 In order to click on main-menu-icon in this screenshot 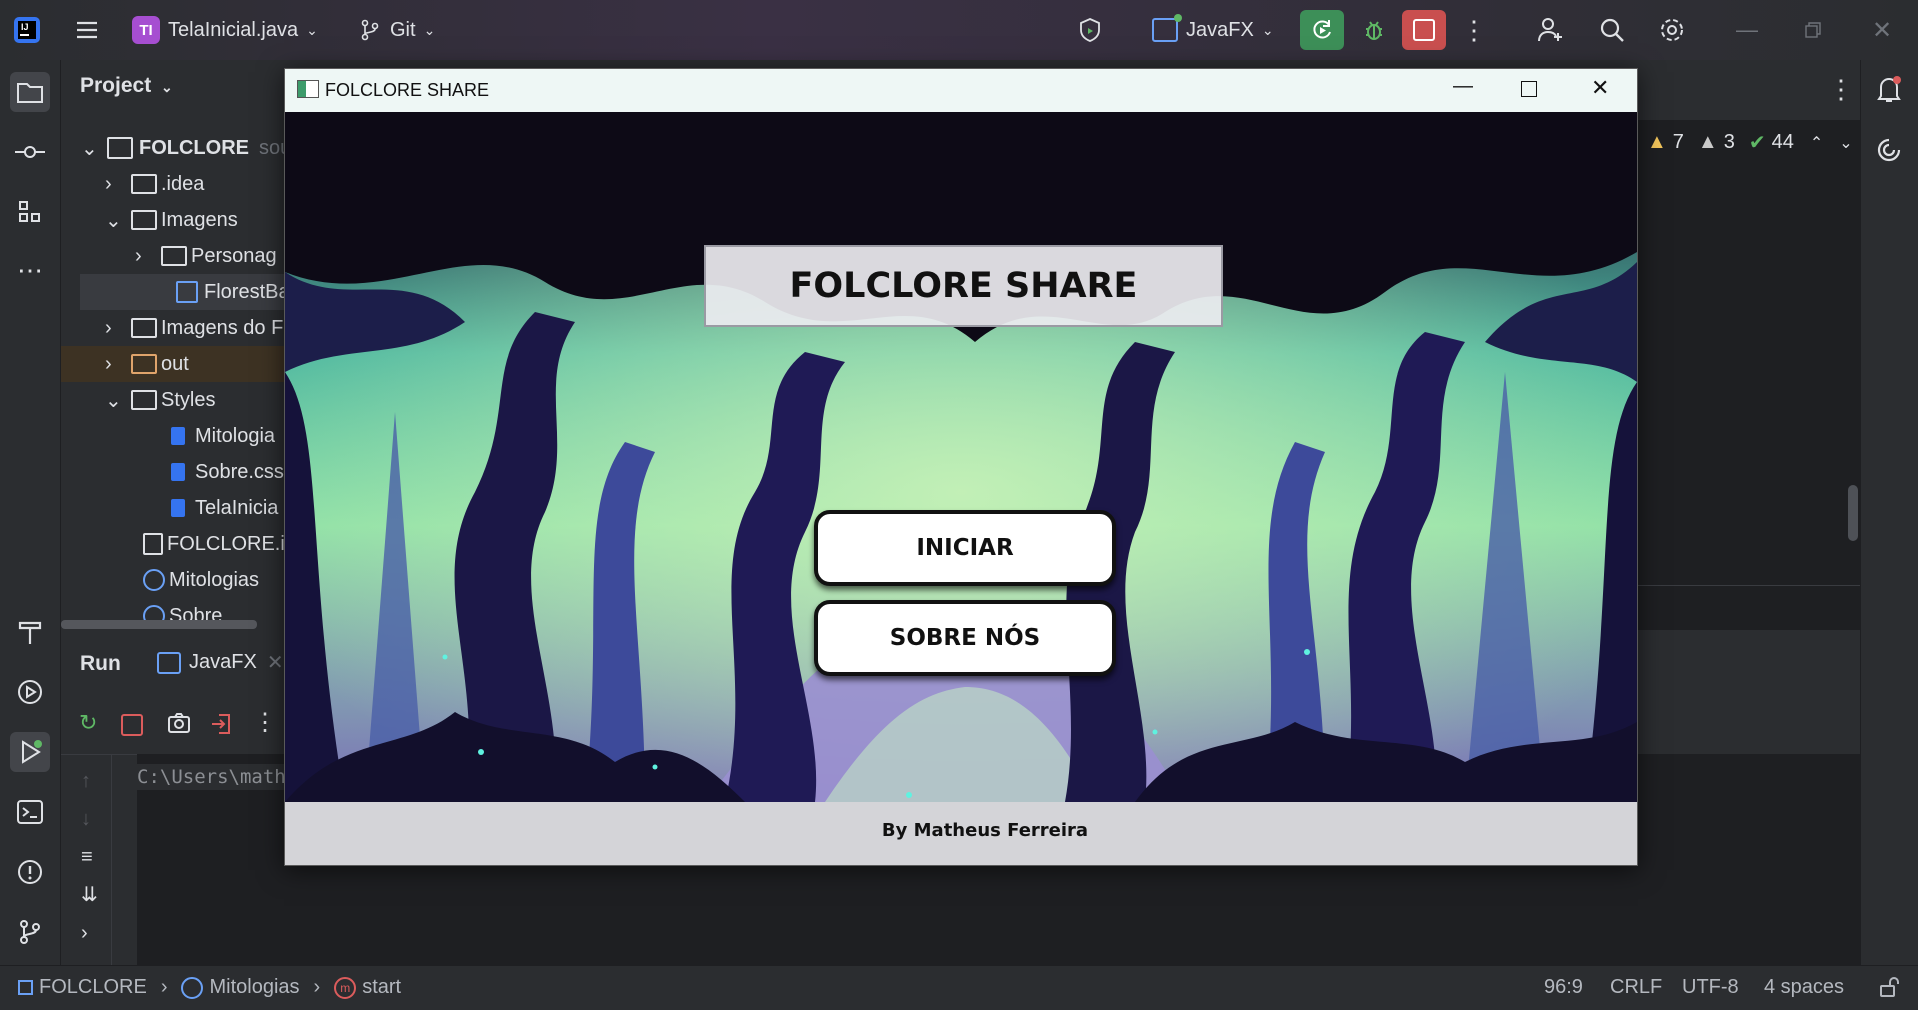, I will do `click(87, 30)`.